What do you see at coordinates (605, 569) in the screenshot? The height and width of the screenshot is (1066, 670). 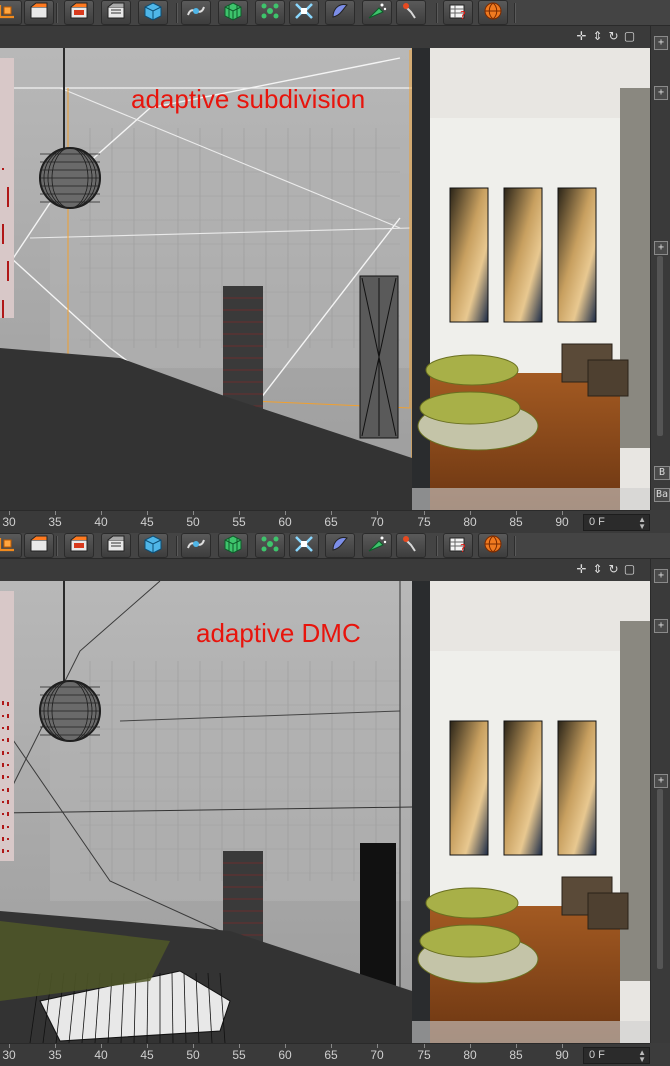 I see `viewport-navigation: ✛ ⇕ ↻ ▢` at bounding box center [605, 569].